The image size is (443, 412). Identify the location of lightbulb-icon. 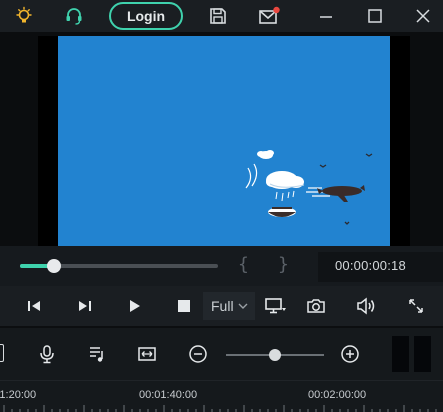
(24, 16).